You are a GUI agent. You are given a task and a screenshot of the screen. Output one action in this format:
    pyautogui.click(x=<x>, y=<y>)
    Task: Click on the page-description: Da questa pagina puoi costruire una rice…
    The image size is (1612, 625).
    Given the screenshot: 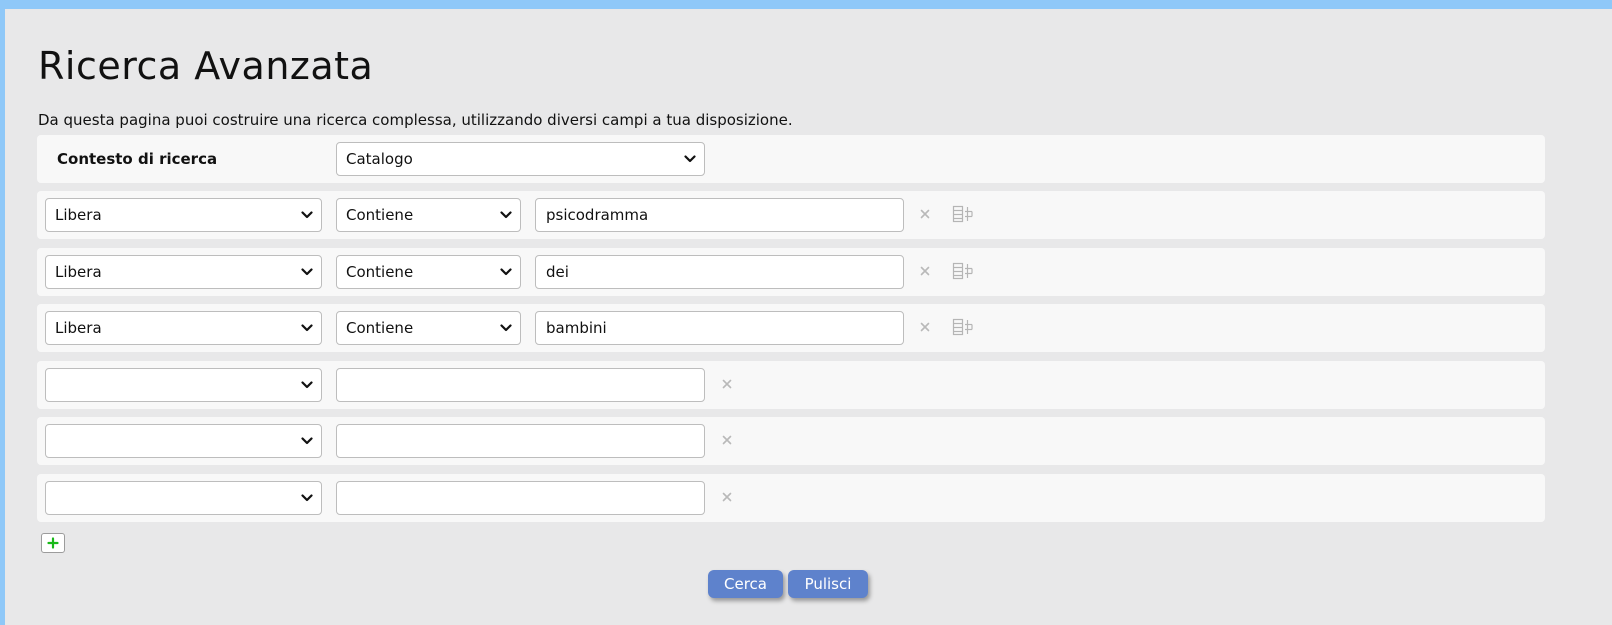 What is the action you would take?
    pyautogui.click(x=415, y=120)
    